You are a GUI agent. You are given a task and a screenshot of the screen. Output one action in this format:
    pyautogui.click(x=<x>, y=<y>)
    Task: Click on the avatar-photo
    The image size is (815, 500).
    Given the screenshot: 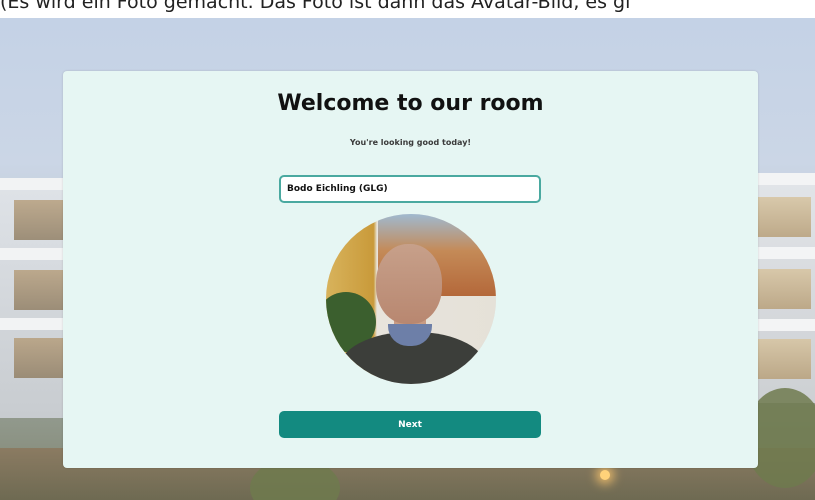 What is the action you would take?
    pyautogui.click(x=411, y=299)
    